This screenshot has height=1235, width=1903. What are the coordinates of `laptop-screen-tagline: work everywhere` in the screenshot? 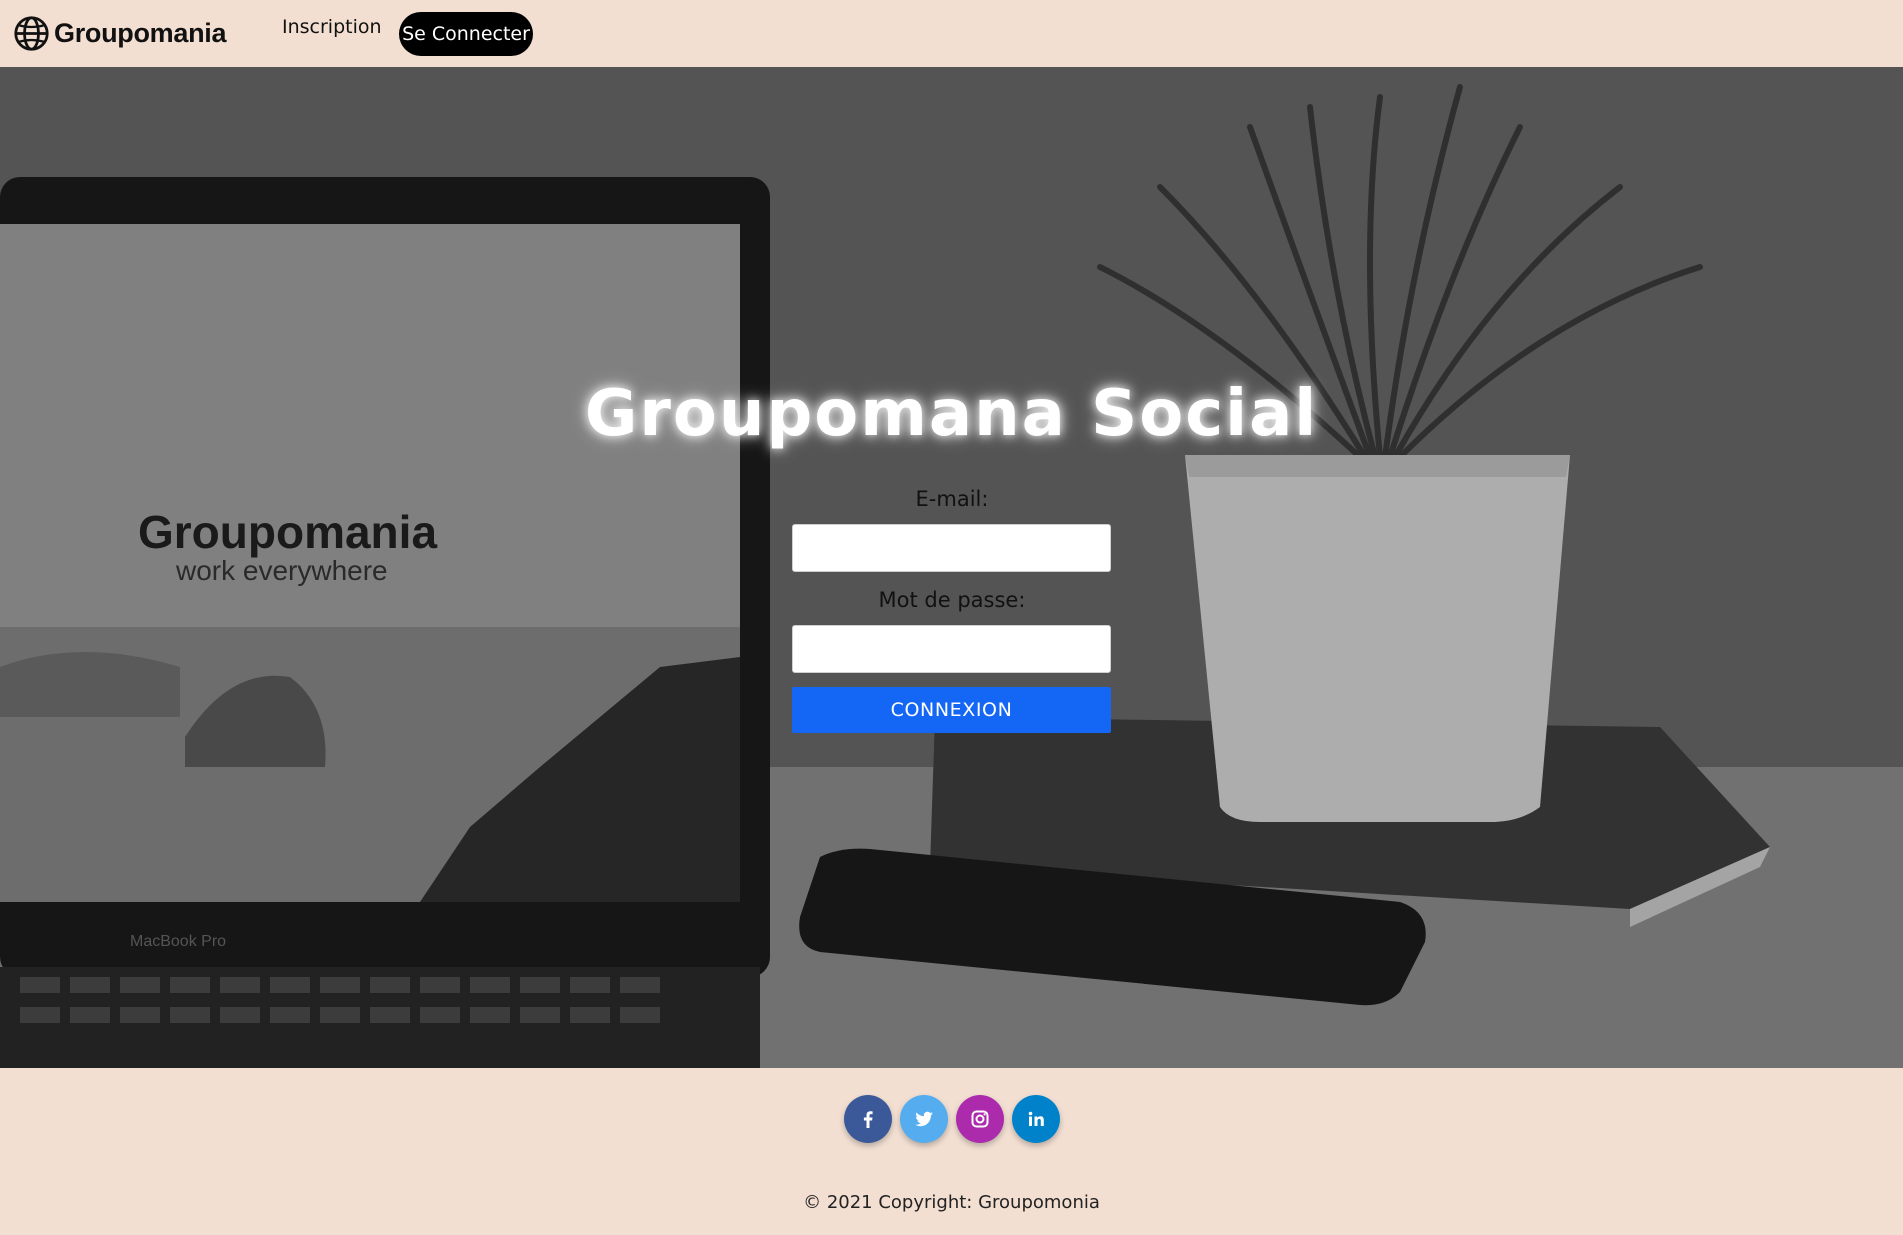 It's located at (282, 570).